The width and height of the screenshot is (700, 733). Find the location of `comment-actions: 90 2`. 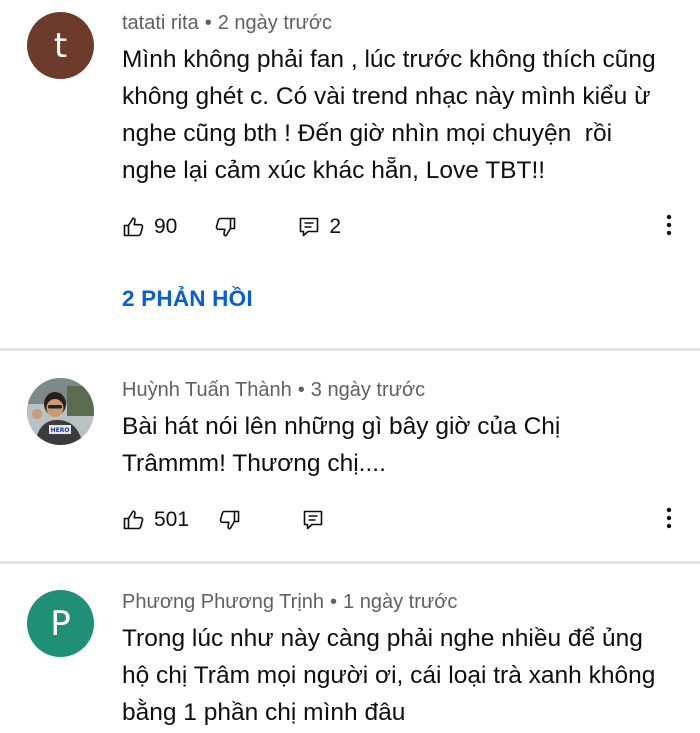

comment-actions: 90 2 is located at coordinates (231, 227).